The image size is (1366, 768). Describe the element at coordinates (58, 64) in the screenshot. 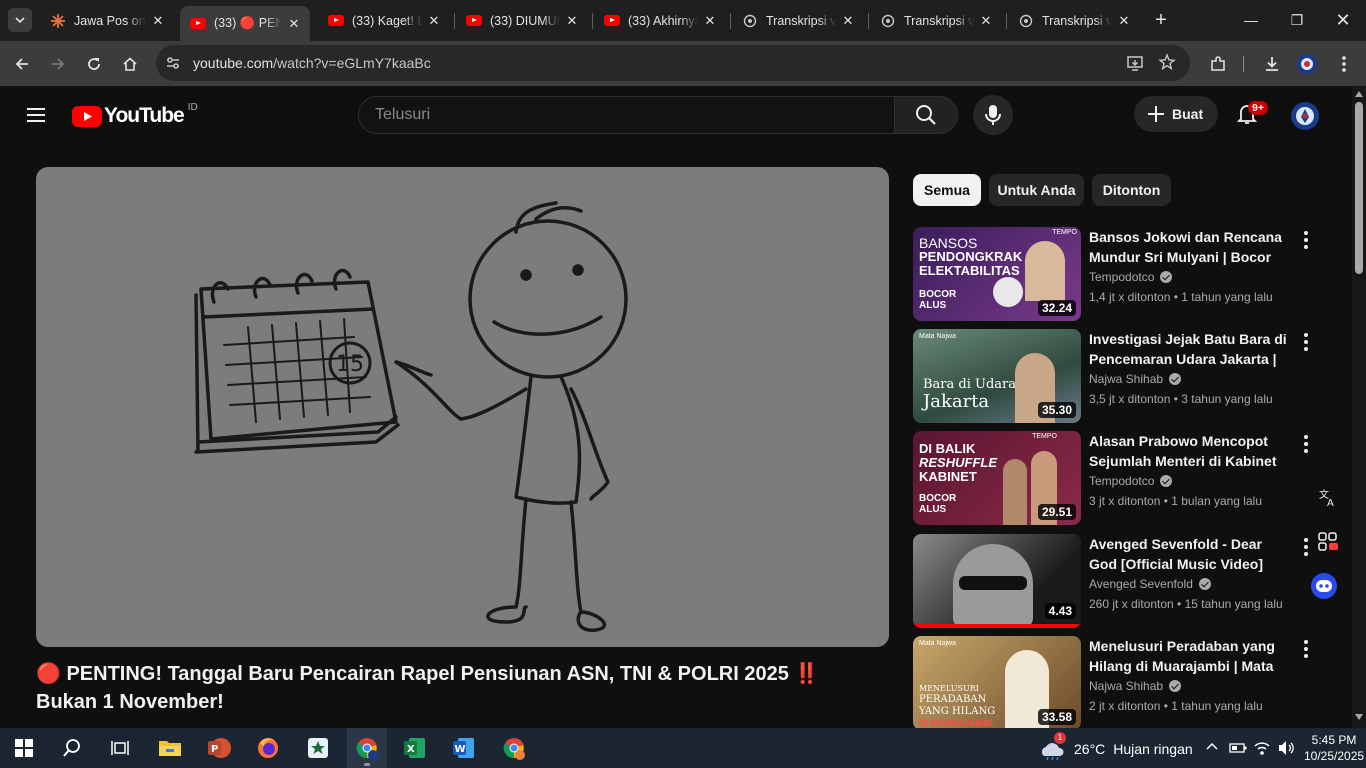

I see `forward-icon` at that location.